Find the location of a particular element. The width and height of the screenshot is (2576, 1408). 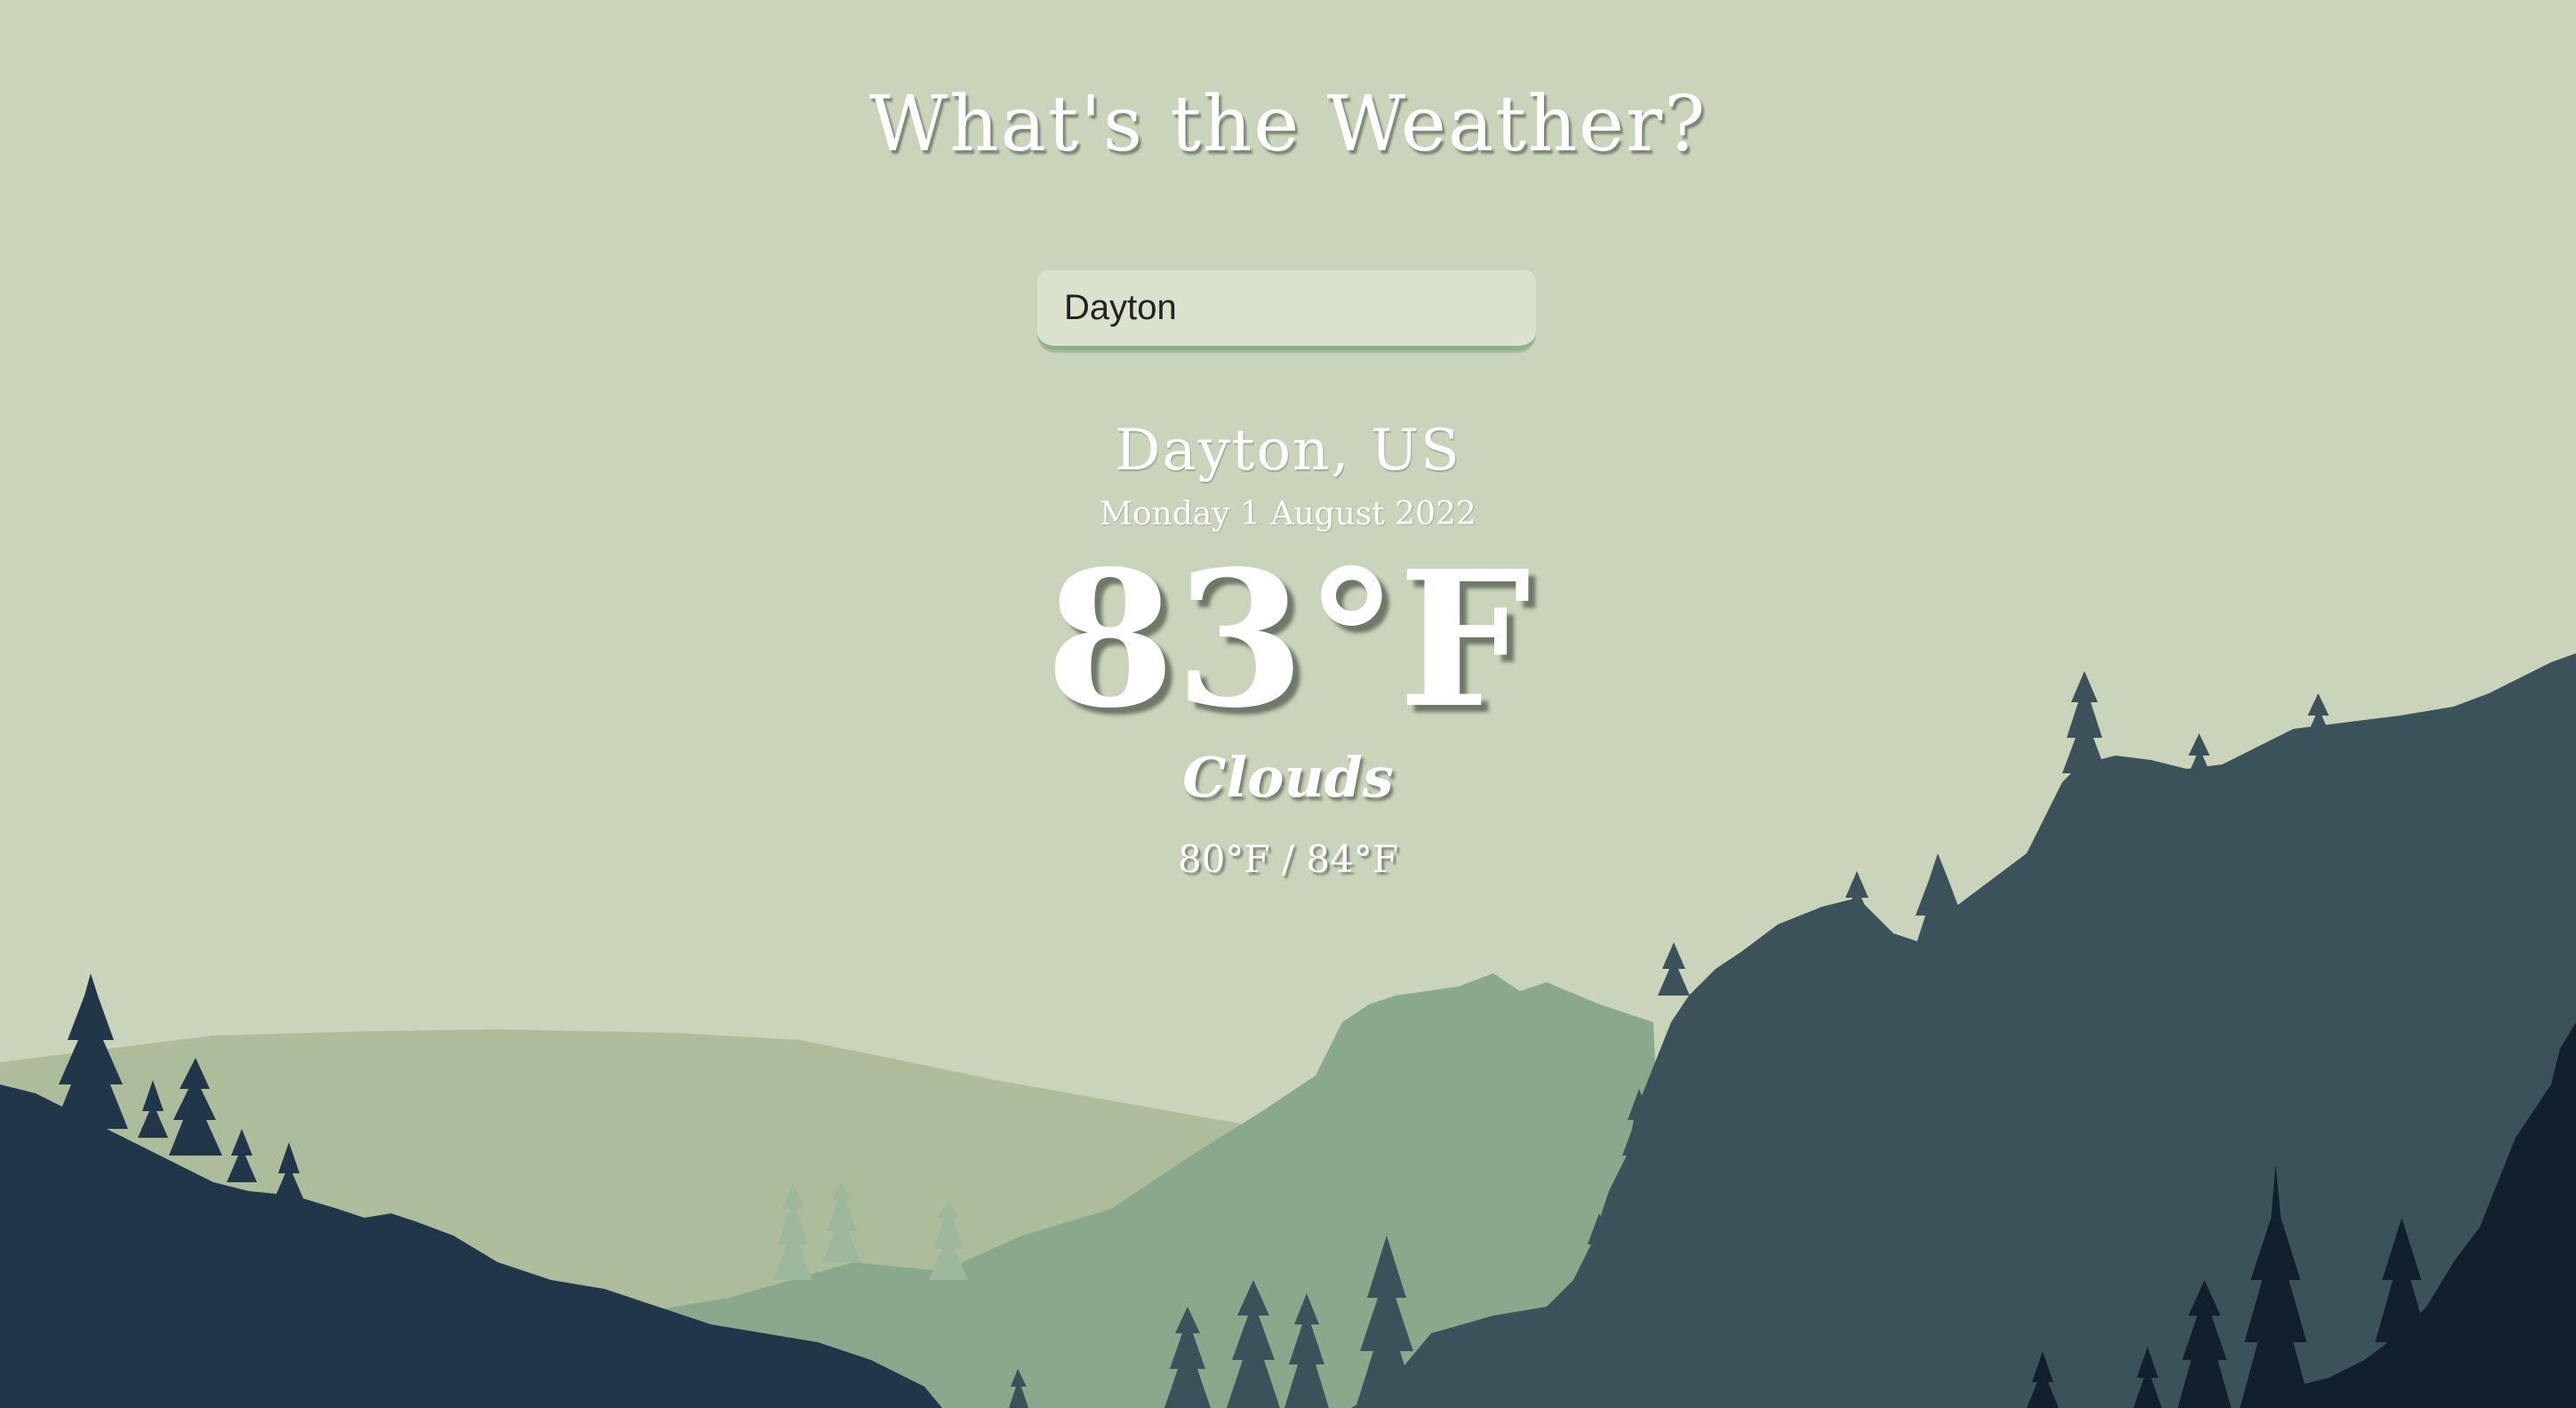

search-box is located at coordinates (1286, 310).